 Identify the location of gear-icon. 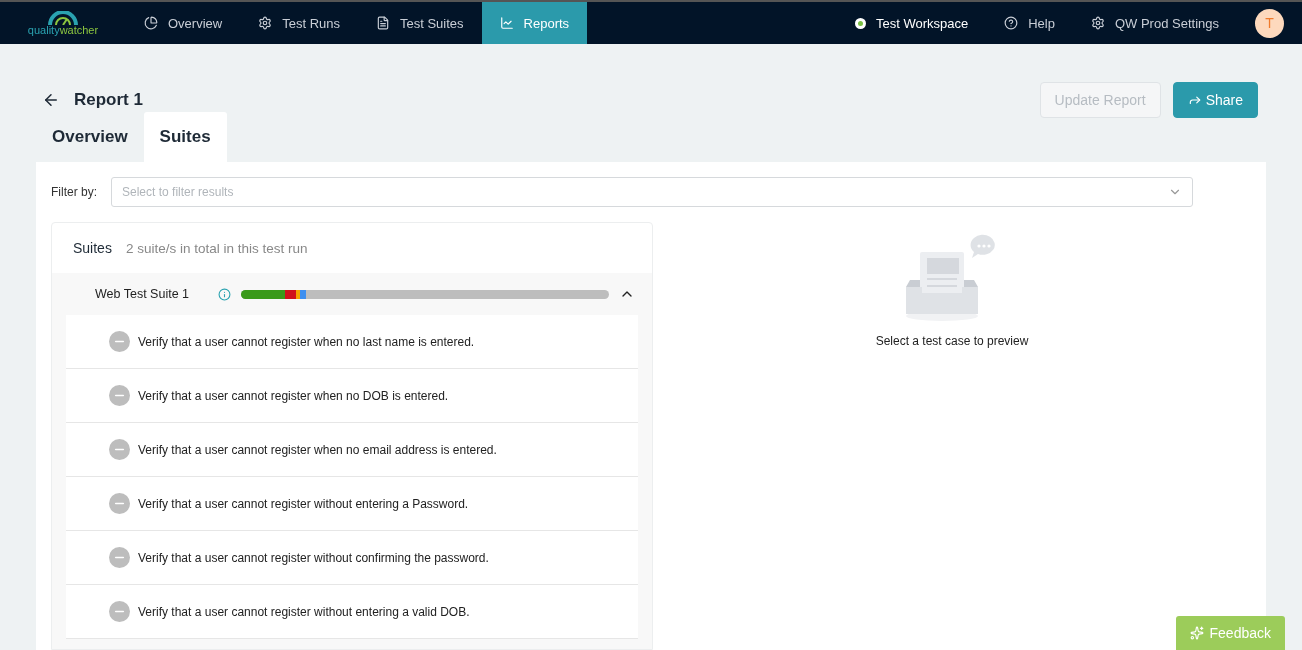
(265, 23).